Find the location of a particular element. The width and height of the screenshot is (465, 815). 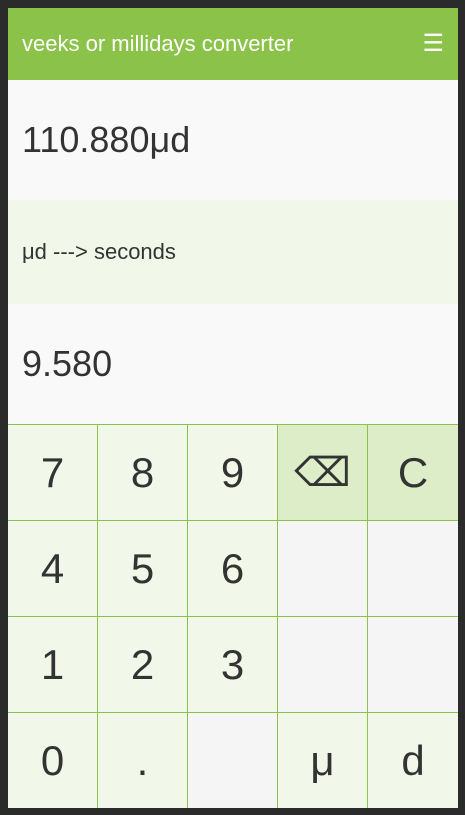

key-8: 8 is located at coordinates (143, 473).